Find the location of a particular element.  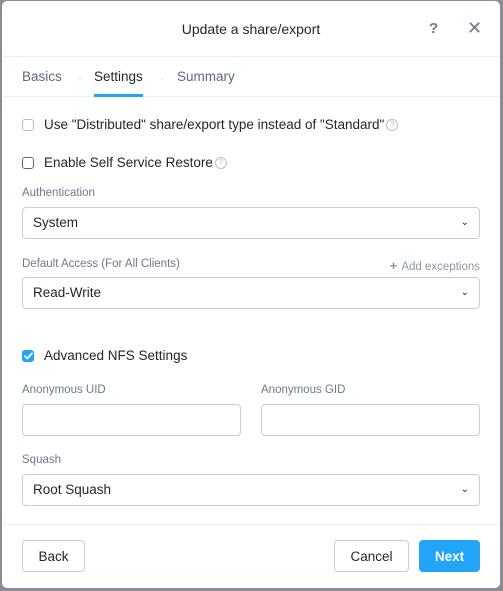

squash-value: Root Squash is located at coordinates (72, 489).